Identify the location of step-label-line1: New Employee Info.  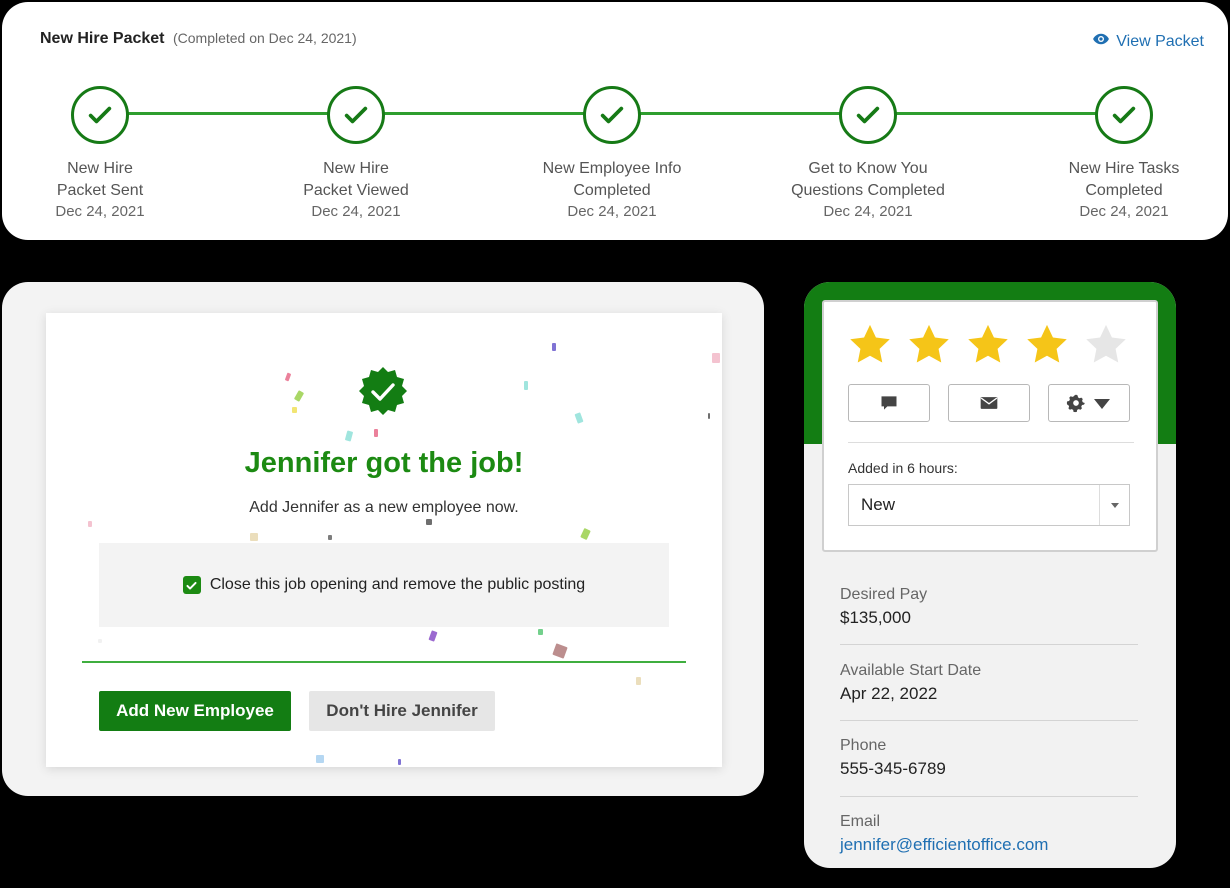
(612, 168).